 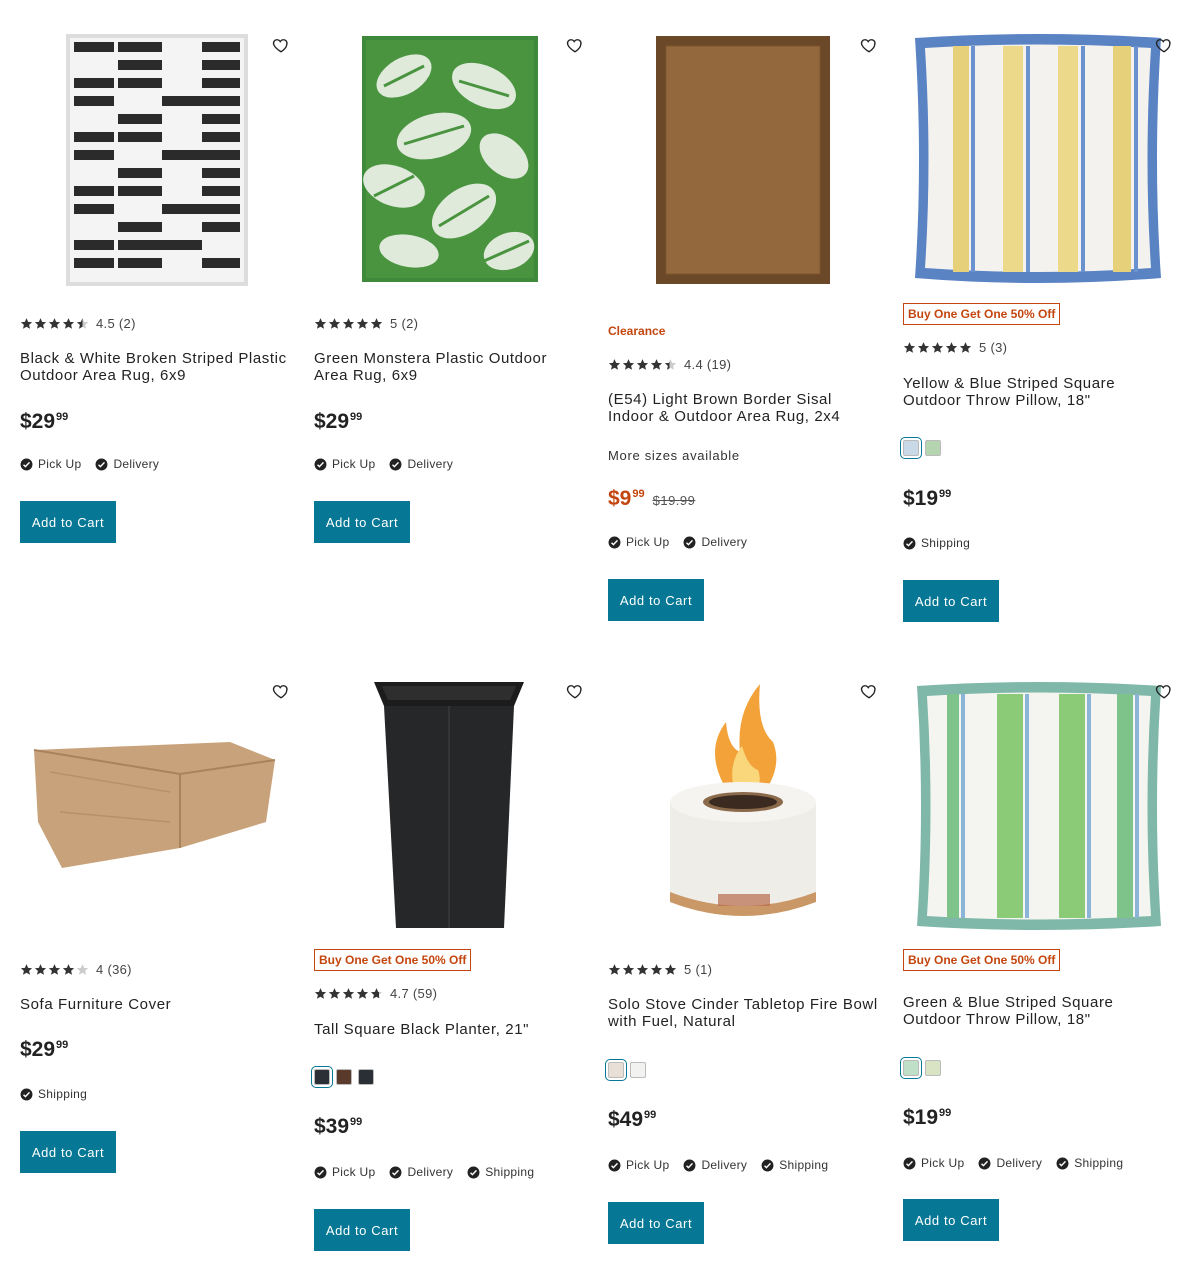 What do you see at coordinates (743, 807) in the screenshot?
I see `fire-bowl-image` at bounding box center [743, 807].